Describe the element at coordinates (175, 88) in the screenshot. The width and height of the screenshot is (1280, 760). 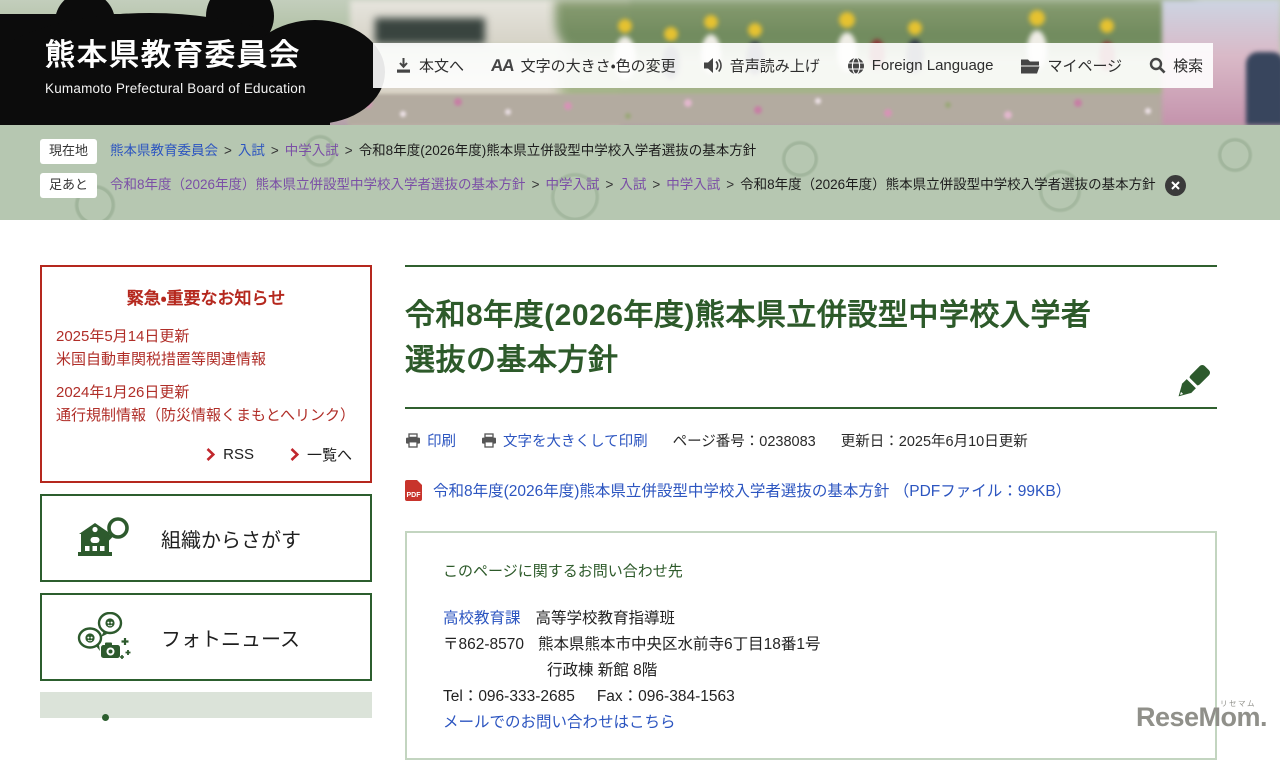
I see `site-subtitle: Kumamoto Prefectural Board of Education` at that location.